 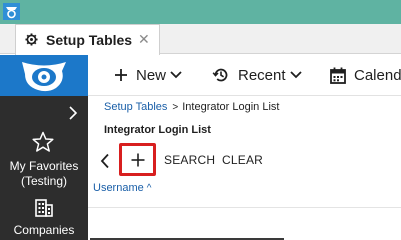 I want to click on close-icon: ✕, so click(x=144, y=39).